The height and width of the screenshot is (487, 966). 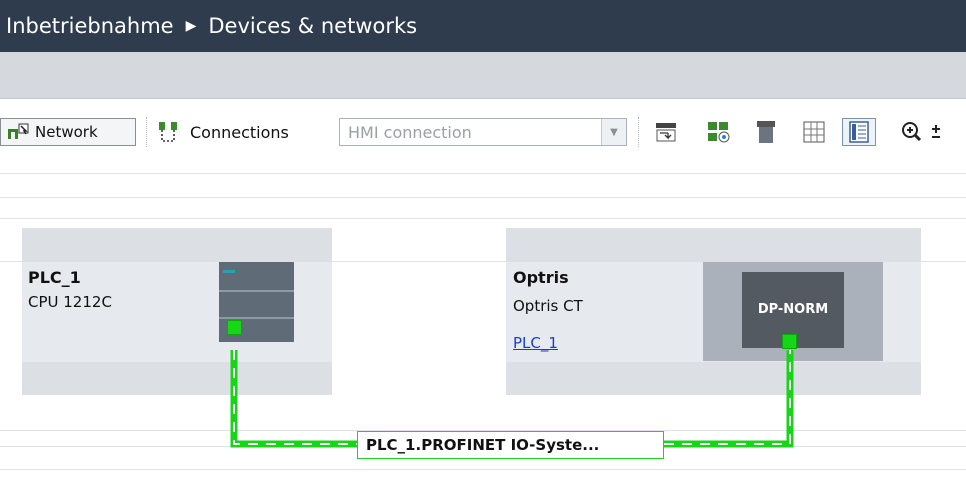 What do you see at coordinates (483, 75) in the screenshot?
I see `editor-header-strip` at bounding box center [483, 75].